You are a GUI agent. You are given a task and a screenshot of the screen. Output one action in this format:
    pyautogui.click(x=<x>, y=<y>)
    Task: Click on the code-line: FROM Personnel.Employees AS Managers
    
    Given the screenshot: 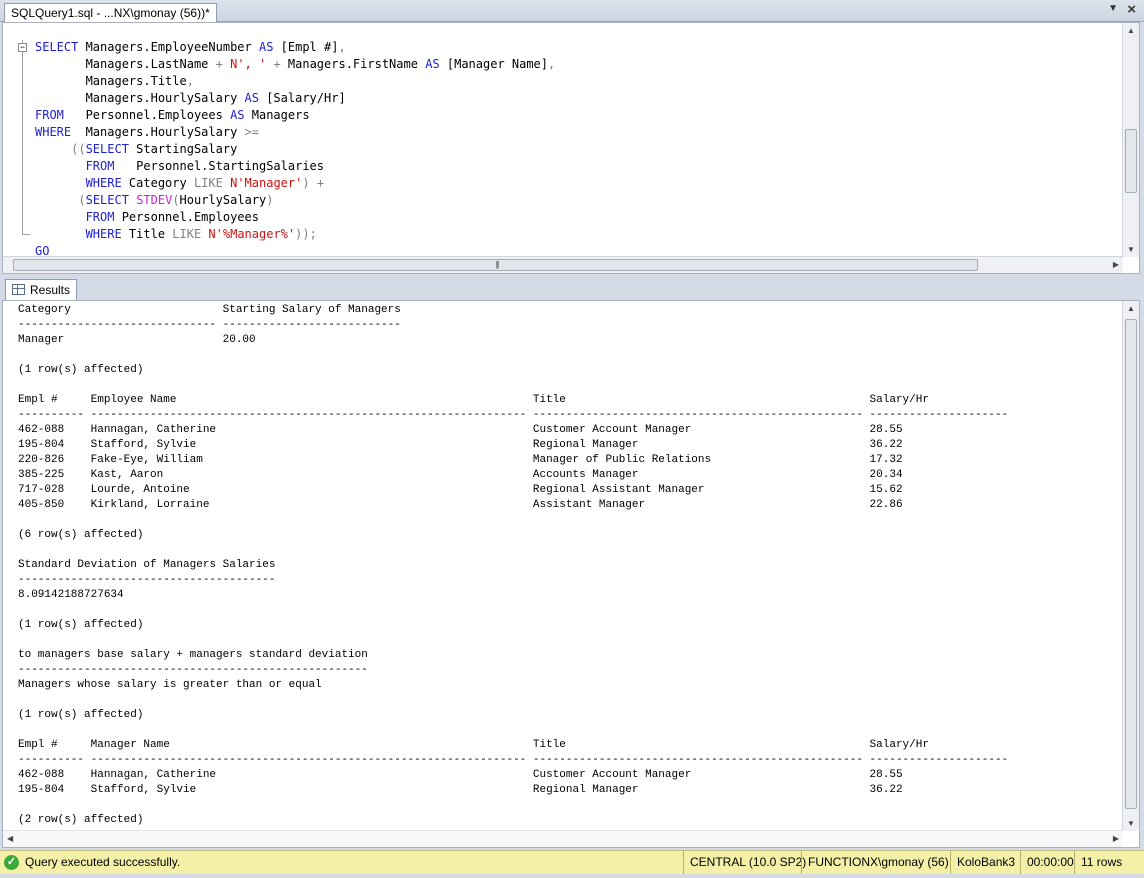 What is the action you would take?
    pyautogui.click(x=295, y=115)
    